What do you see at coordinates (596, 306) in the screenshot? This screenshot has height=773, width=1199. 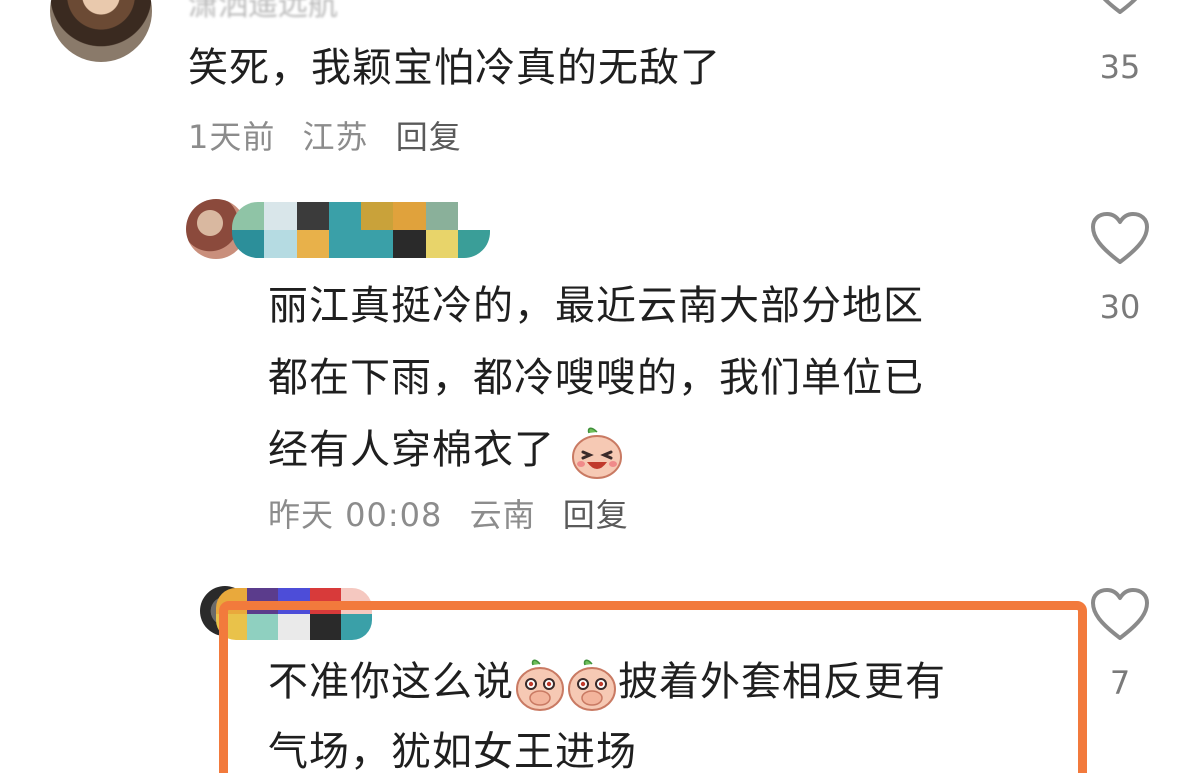 I see `comment-text-line: 丽江真挺冷的，最近云南大部分地区` at bounding box center [596, 306].